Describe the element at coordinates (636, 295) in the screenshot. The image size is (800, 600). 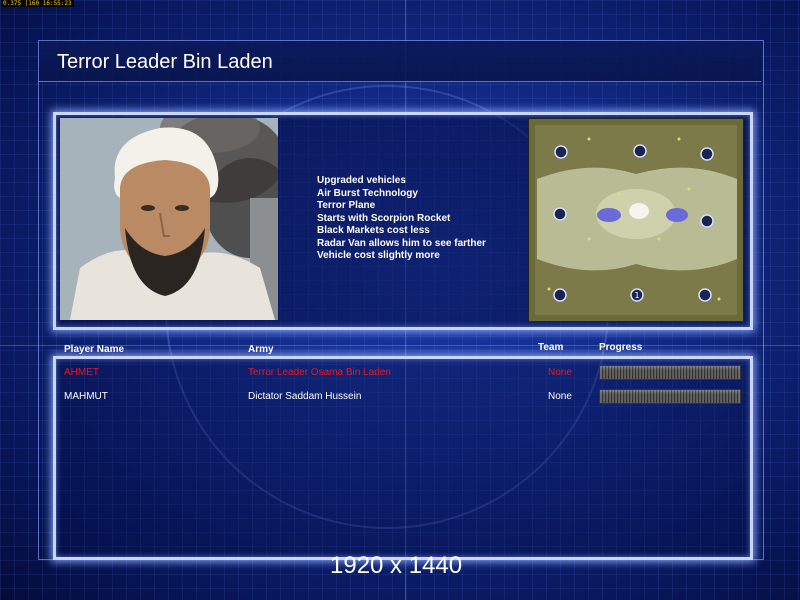
I see `start-marker-label: 1` at that location.